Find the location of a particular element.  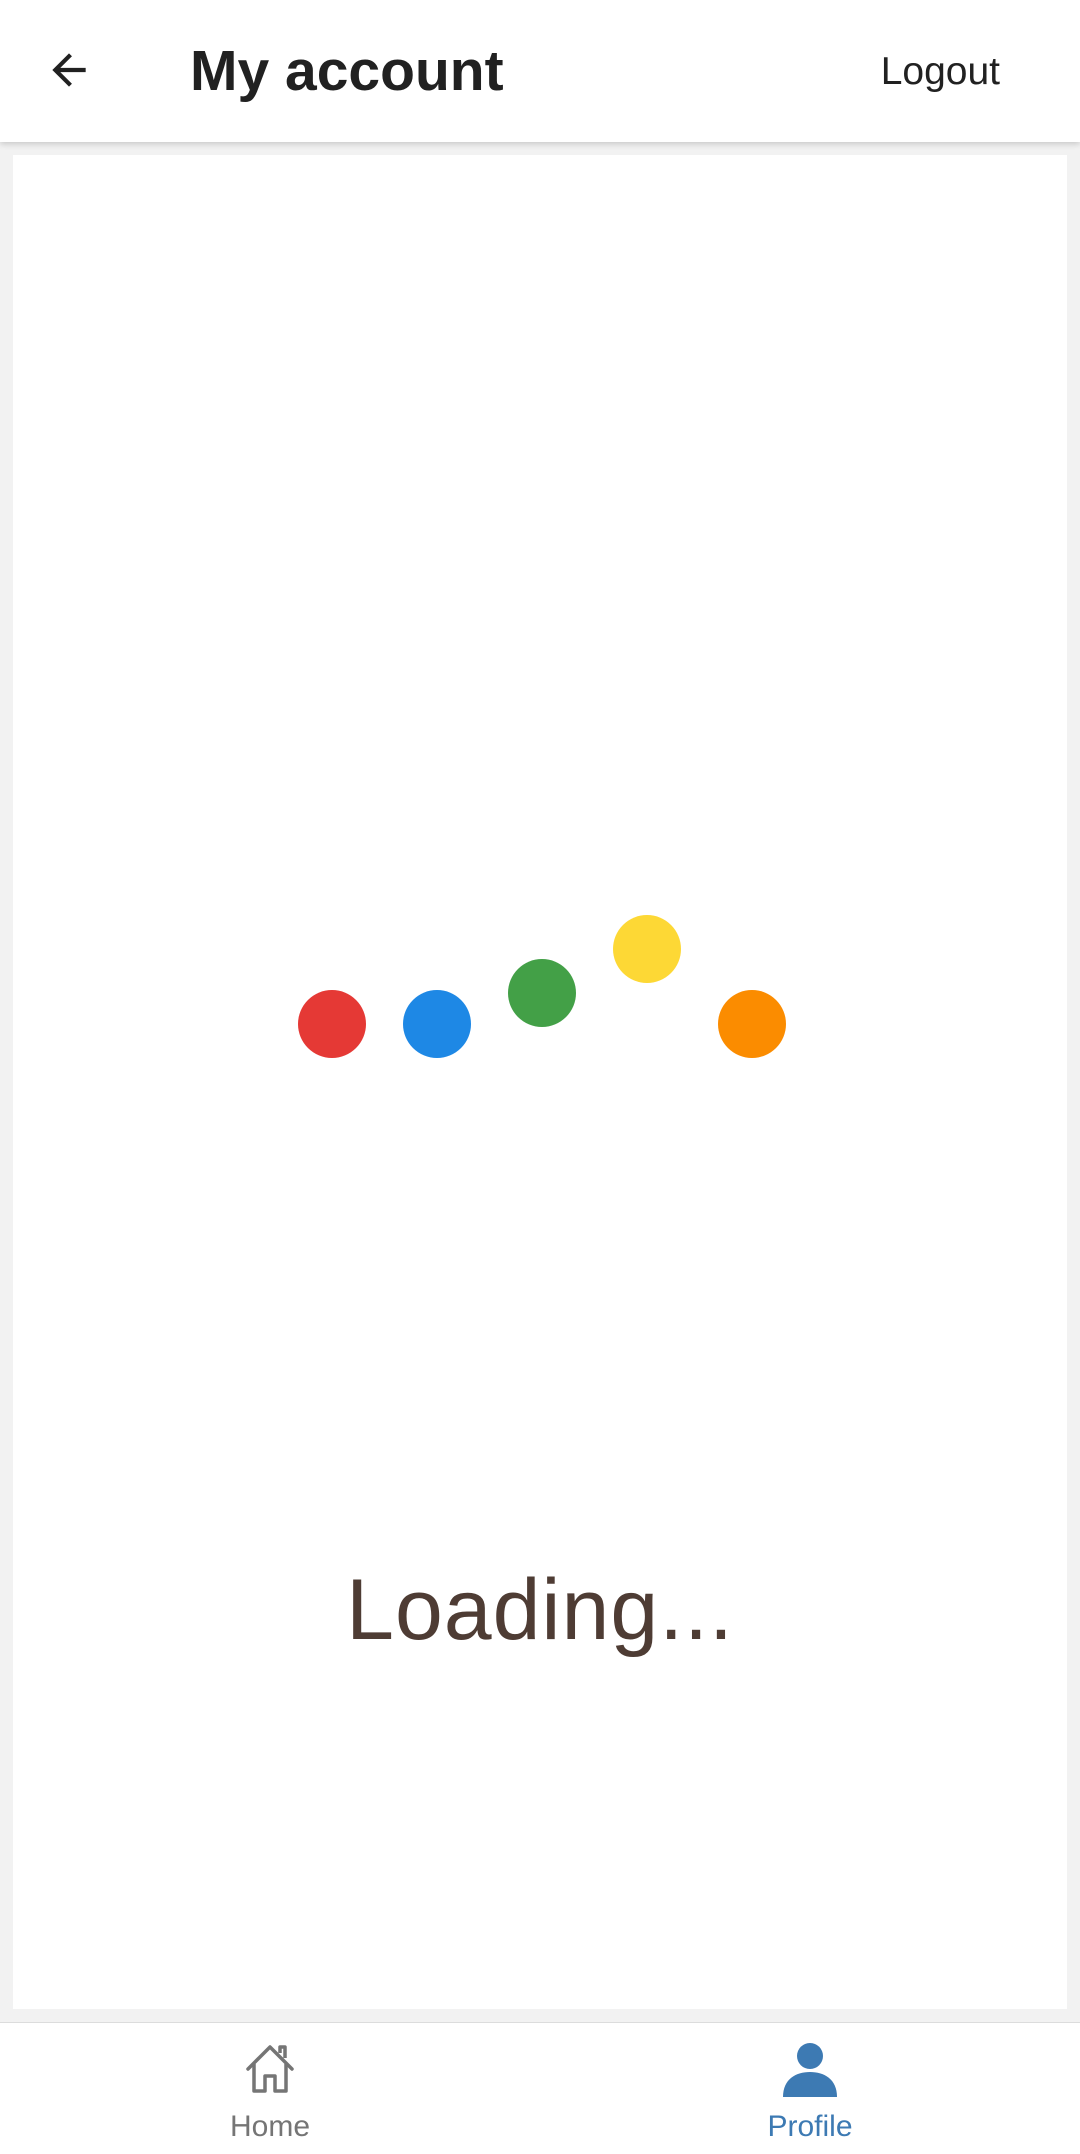

arrow-left-icon is located at coordinates (69, 70).